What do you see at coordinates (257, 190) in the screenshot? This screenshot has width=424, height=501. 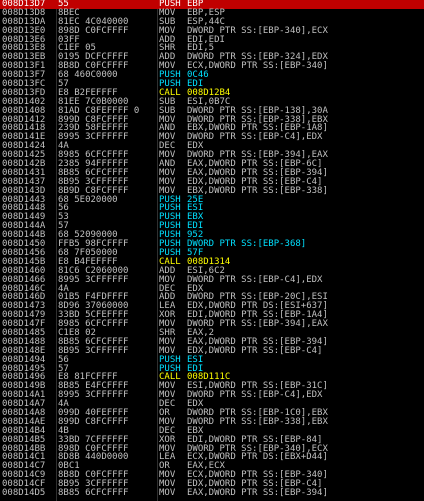 I see `instruction-operands: EBX,DWORD PTR SS:[EBP-338]` at bounding box center [257, 190].